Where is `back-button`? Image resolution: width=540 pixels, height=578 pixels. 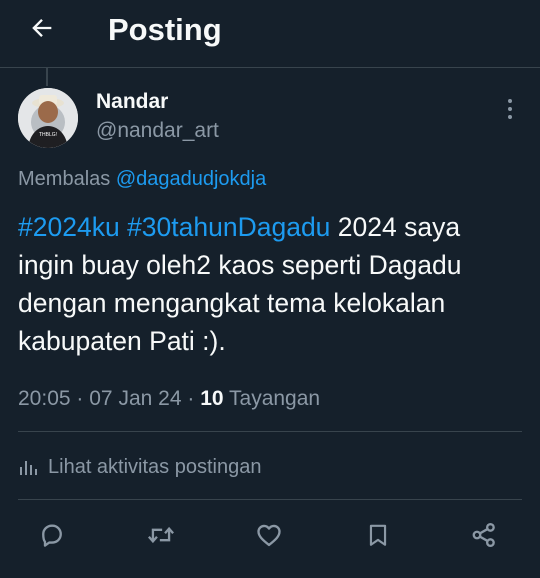 back-button is located at coordinates (42, 30).